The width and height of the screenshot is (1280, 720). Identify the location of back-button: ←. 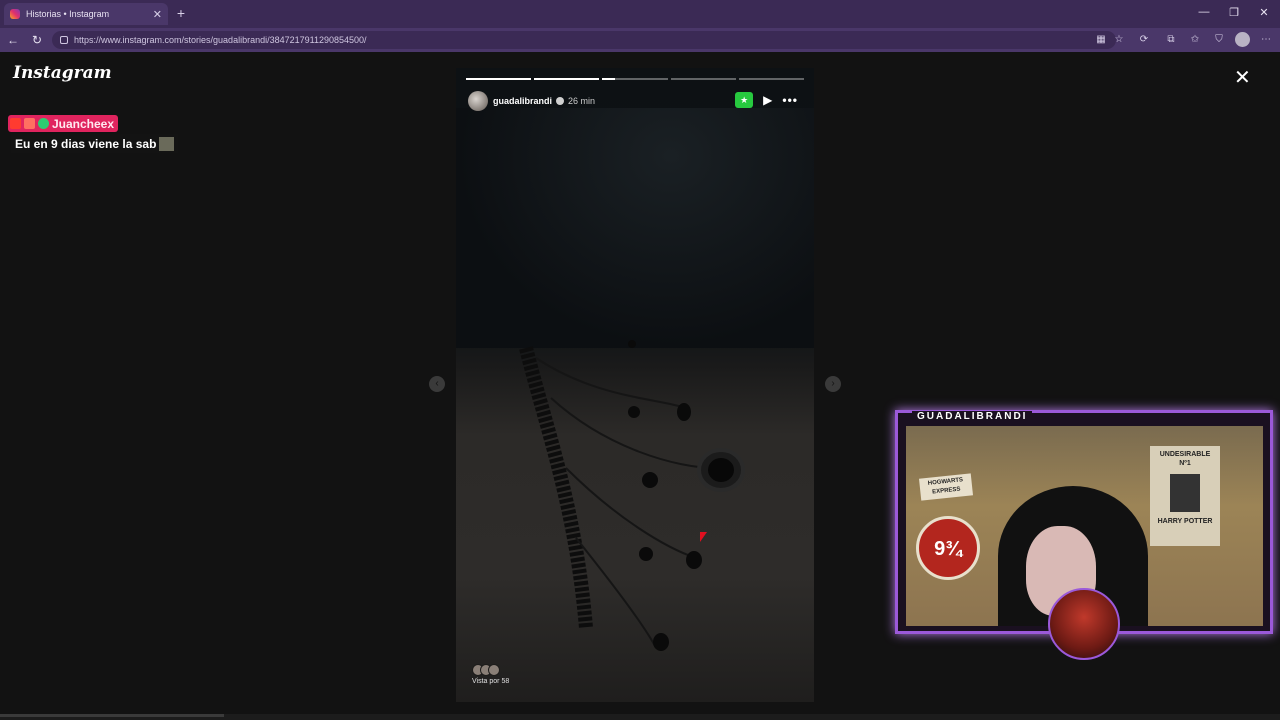
(13, 40).